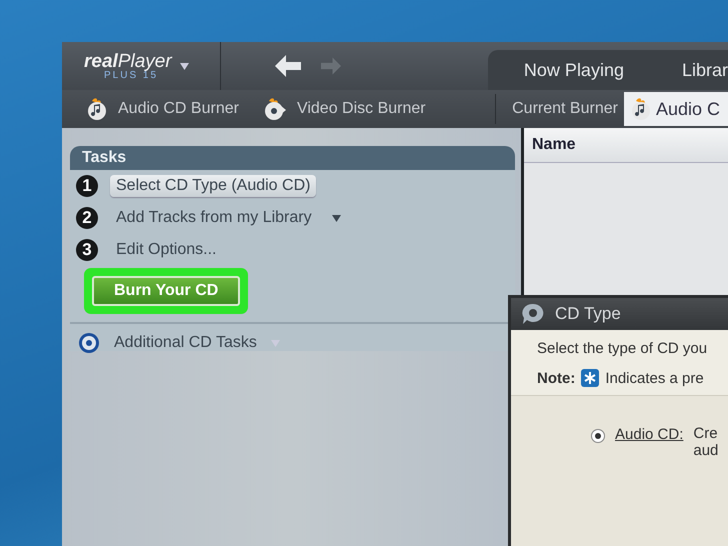 This screenshot has width=728, height=546. I want to click on step-number: 2, so click(87, 218).